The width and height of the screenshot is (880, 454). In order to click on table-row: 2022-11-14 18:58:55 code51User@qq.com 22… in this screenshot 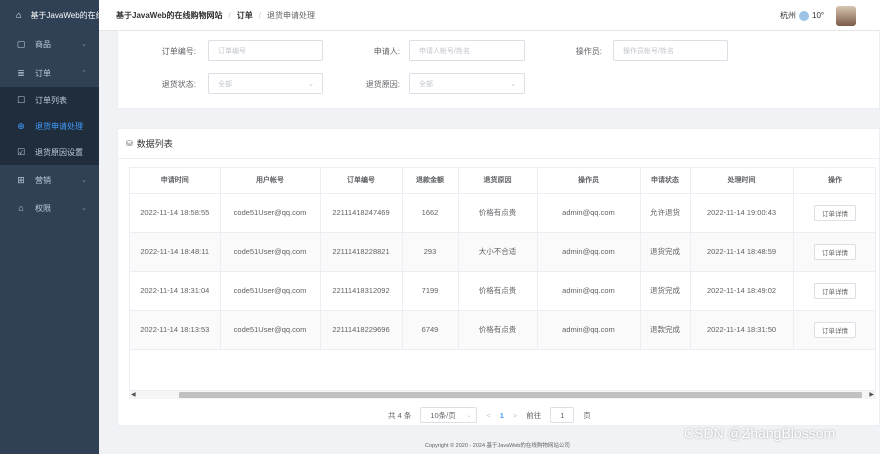, I will do `click(502, 213)`.